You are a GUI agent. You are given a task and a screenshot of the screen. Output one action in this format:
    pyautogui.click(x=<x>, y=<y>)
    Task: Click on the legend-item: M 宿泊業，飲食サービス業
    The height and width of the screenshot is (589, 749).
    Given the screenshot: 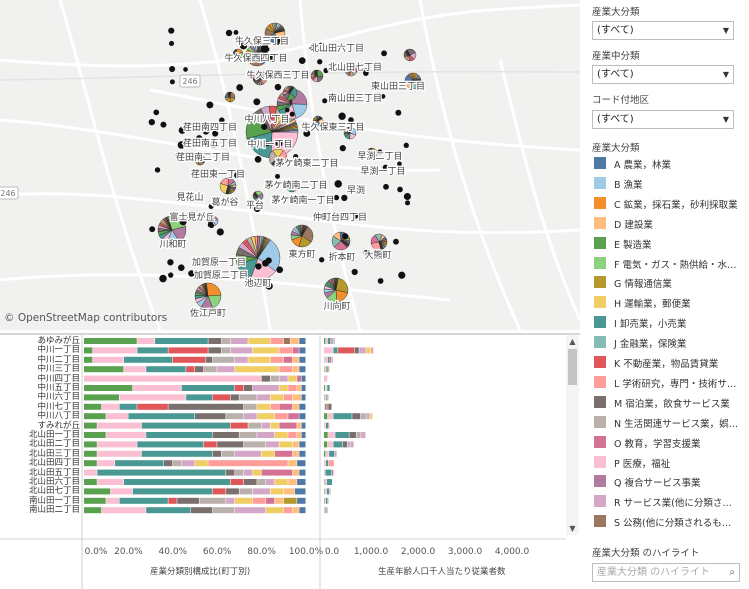 What is the action you would take?
    pyautogui.click(x=670, y=402)
    